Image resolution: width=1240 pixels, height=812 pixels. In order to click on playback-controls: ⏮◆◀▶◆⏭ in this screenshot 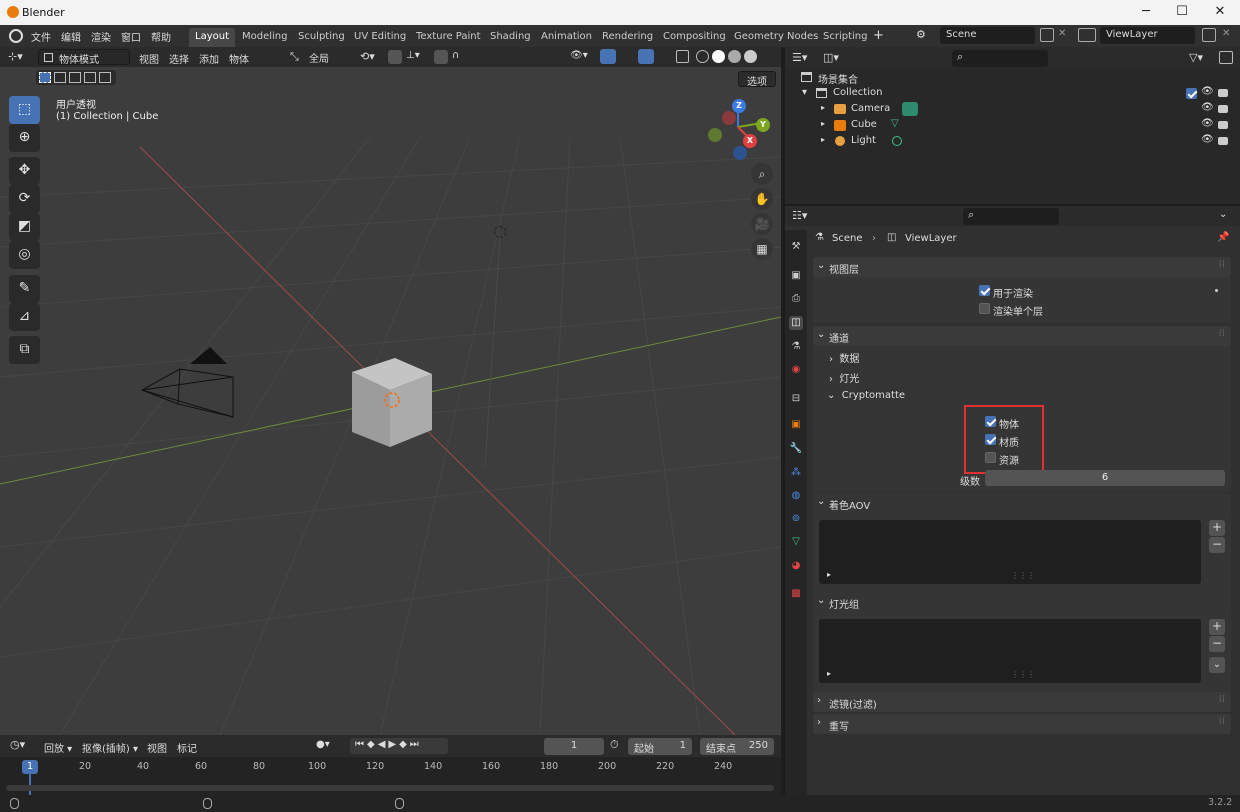, I will do `click(399, 746)`.